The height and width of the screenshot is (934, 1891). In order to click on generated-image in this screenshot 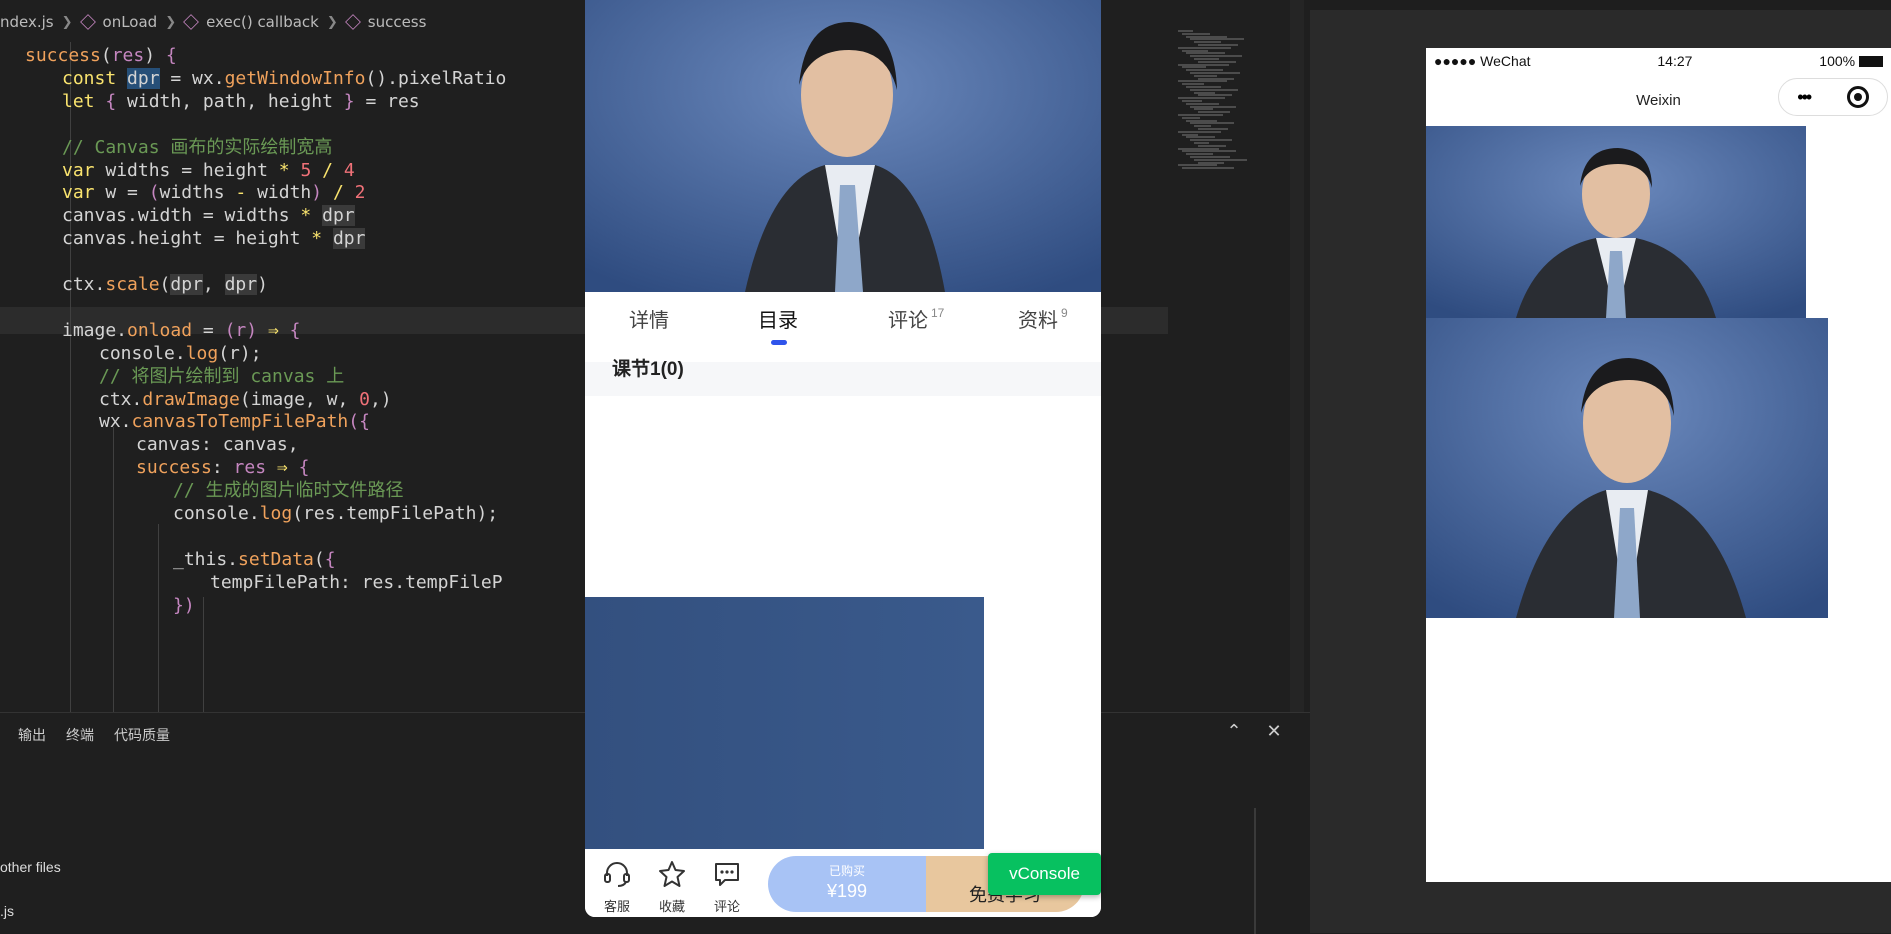, I will do `click(1627, 468)`.